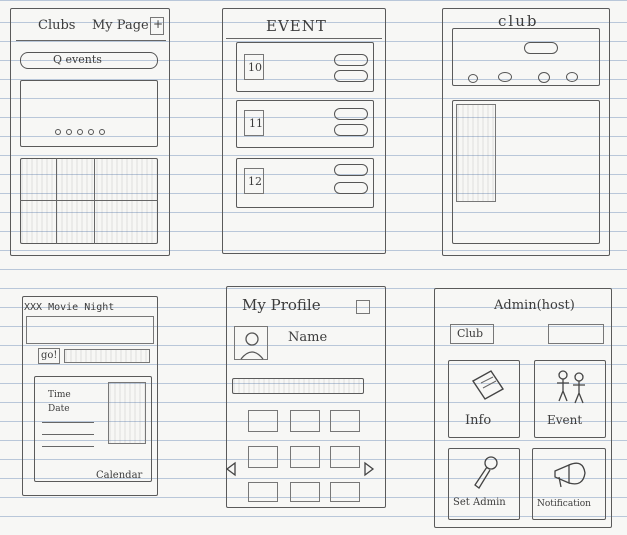 The width and height of the screenshot is (627, 535). Describe the element at coordinates (369, 469) in the screenshot. I see `arrow-right-icon` at that location.